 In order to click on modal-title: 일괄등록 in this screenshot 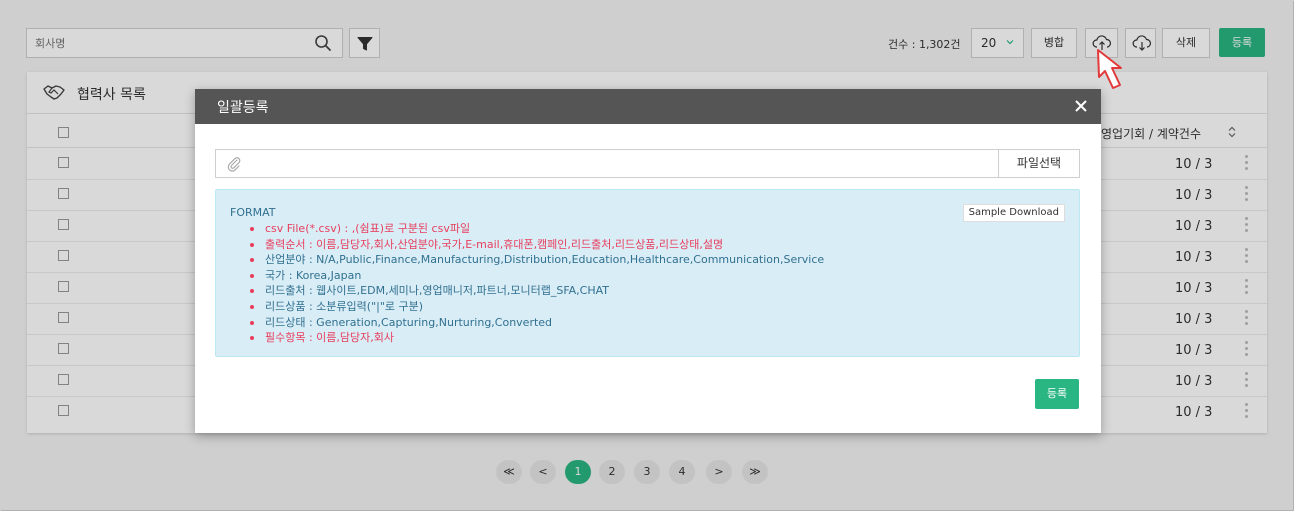, I will do `click(243, 108)`.